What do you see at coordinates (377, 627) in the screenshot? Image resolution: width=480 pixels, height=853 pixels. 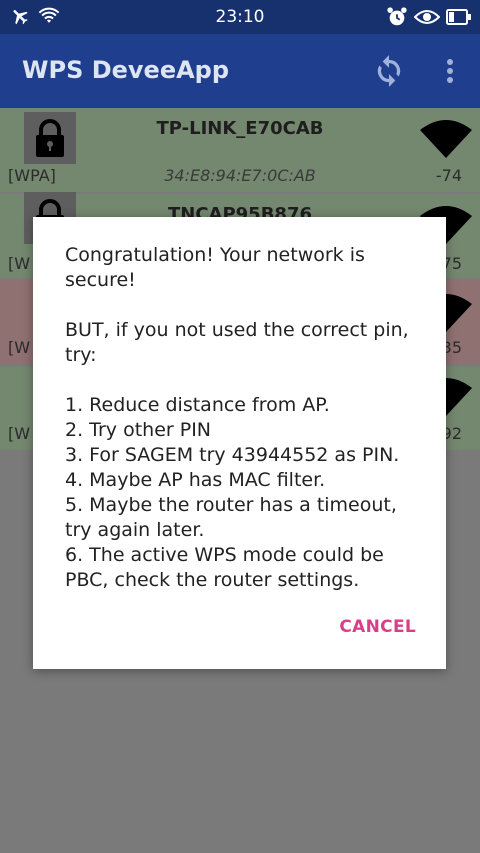 I see `cancel-button: CANCEL` at bounding box center [377, 627].